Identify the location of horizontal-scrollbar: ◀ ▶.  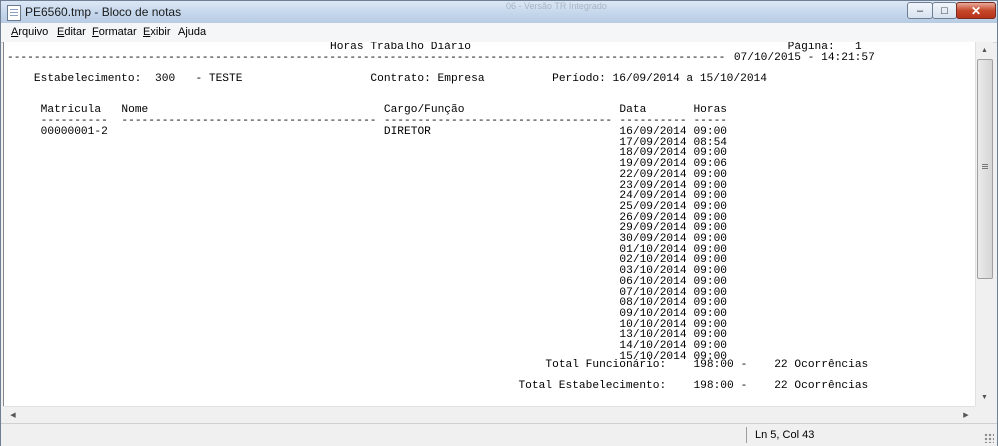
(489, 414).